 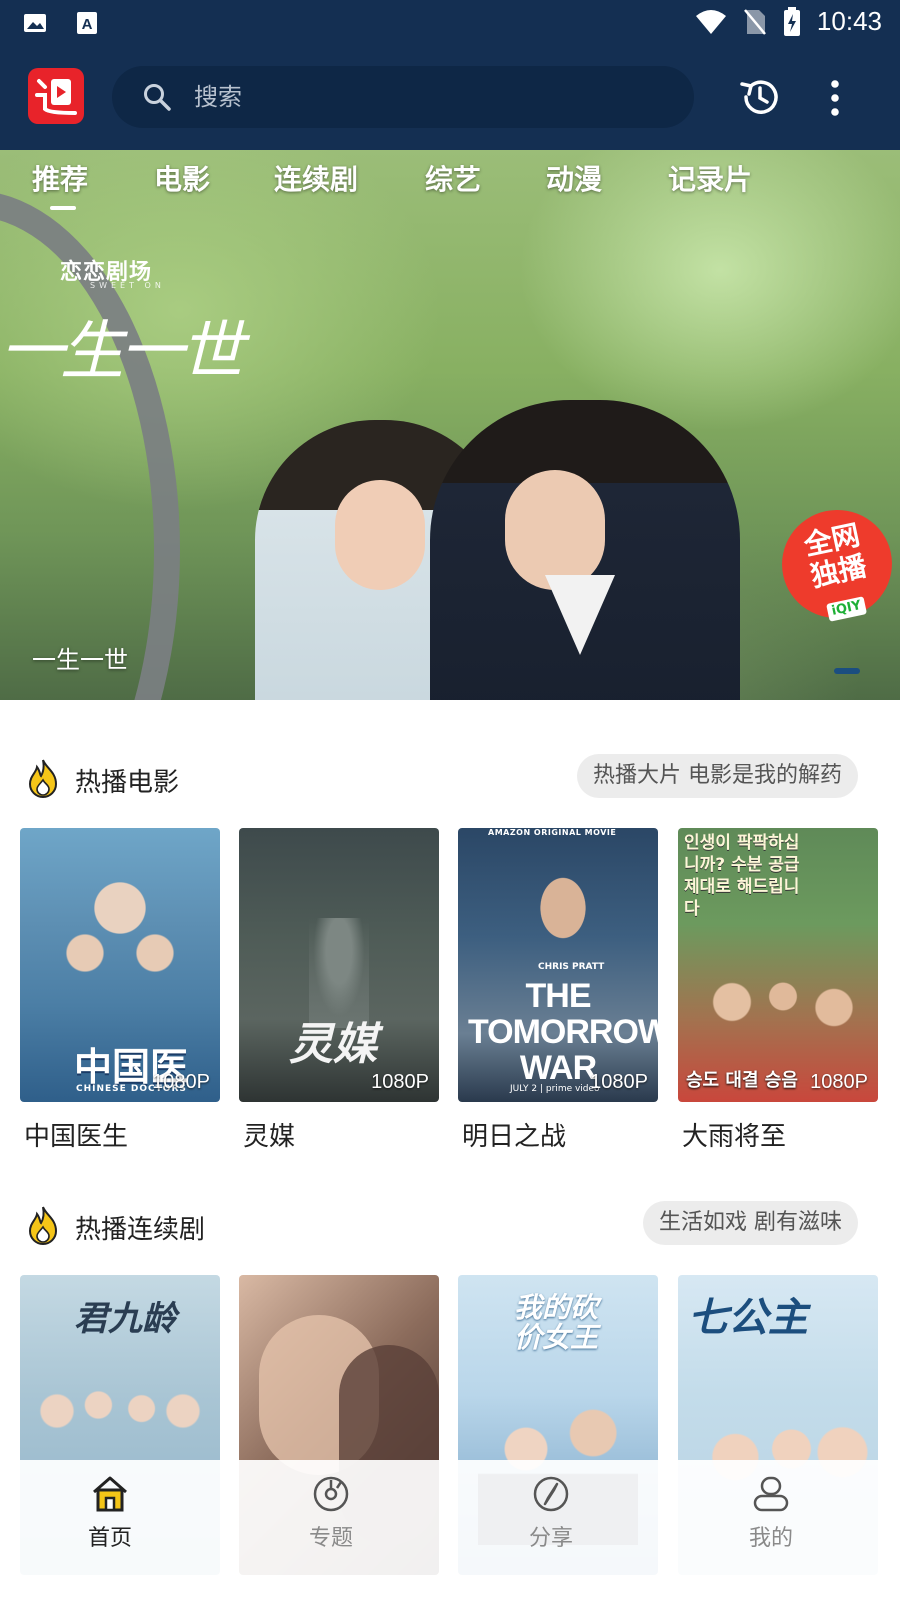 What do you see at coordinates (791, 21) in the screenshot?
I see `battery-charging-icon` at bounding box center [791, 21].